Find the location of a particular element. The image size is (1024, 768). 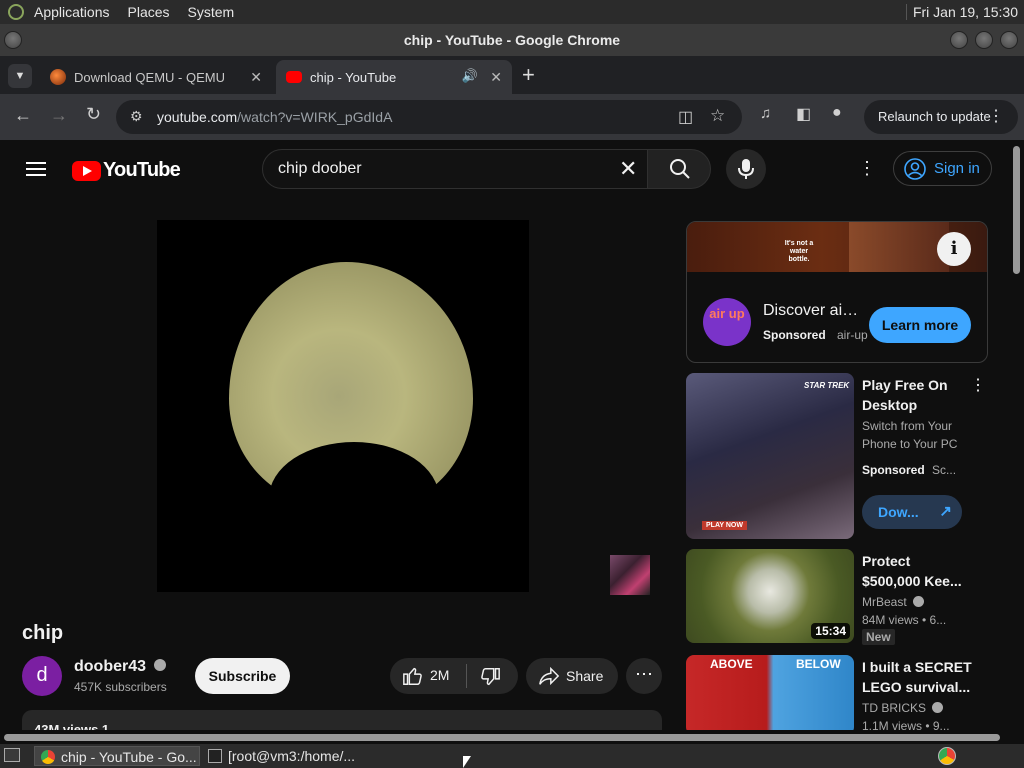

recommendation-channel: TD BRICKS is located at coordinates (903, 708).